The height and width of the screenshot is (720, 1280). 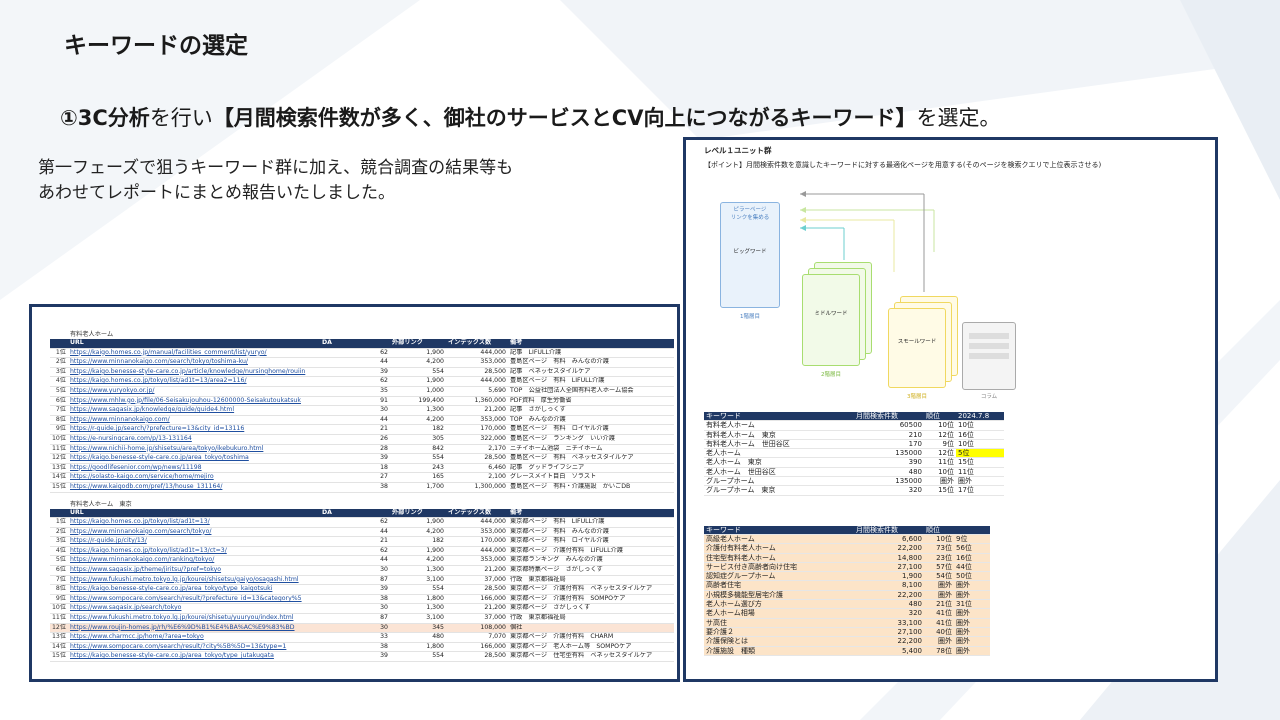 I want to click on rank-cell: 15位, so click(x=940, y=490).